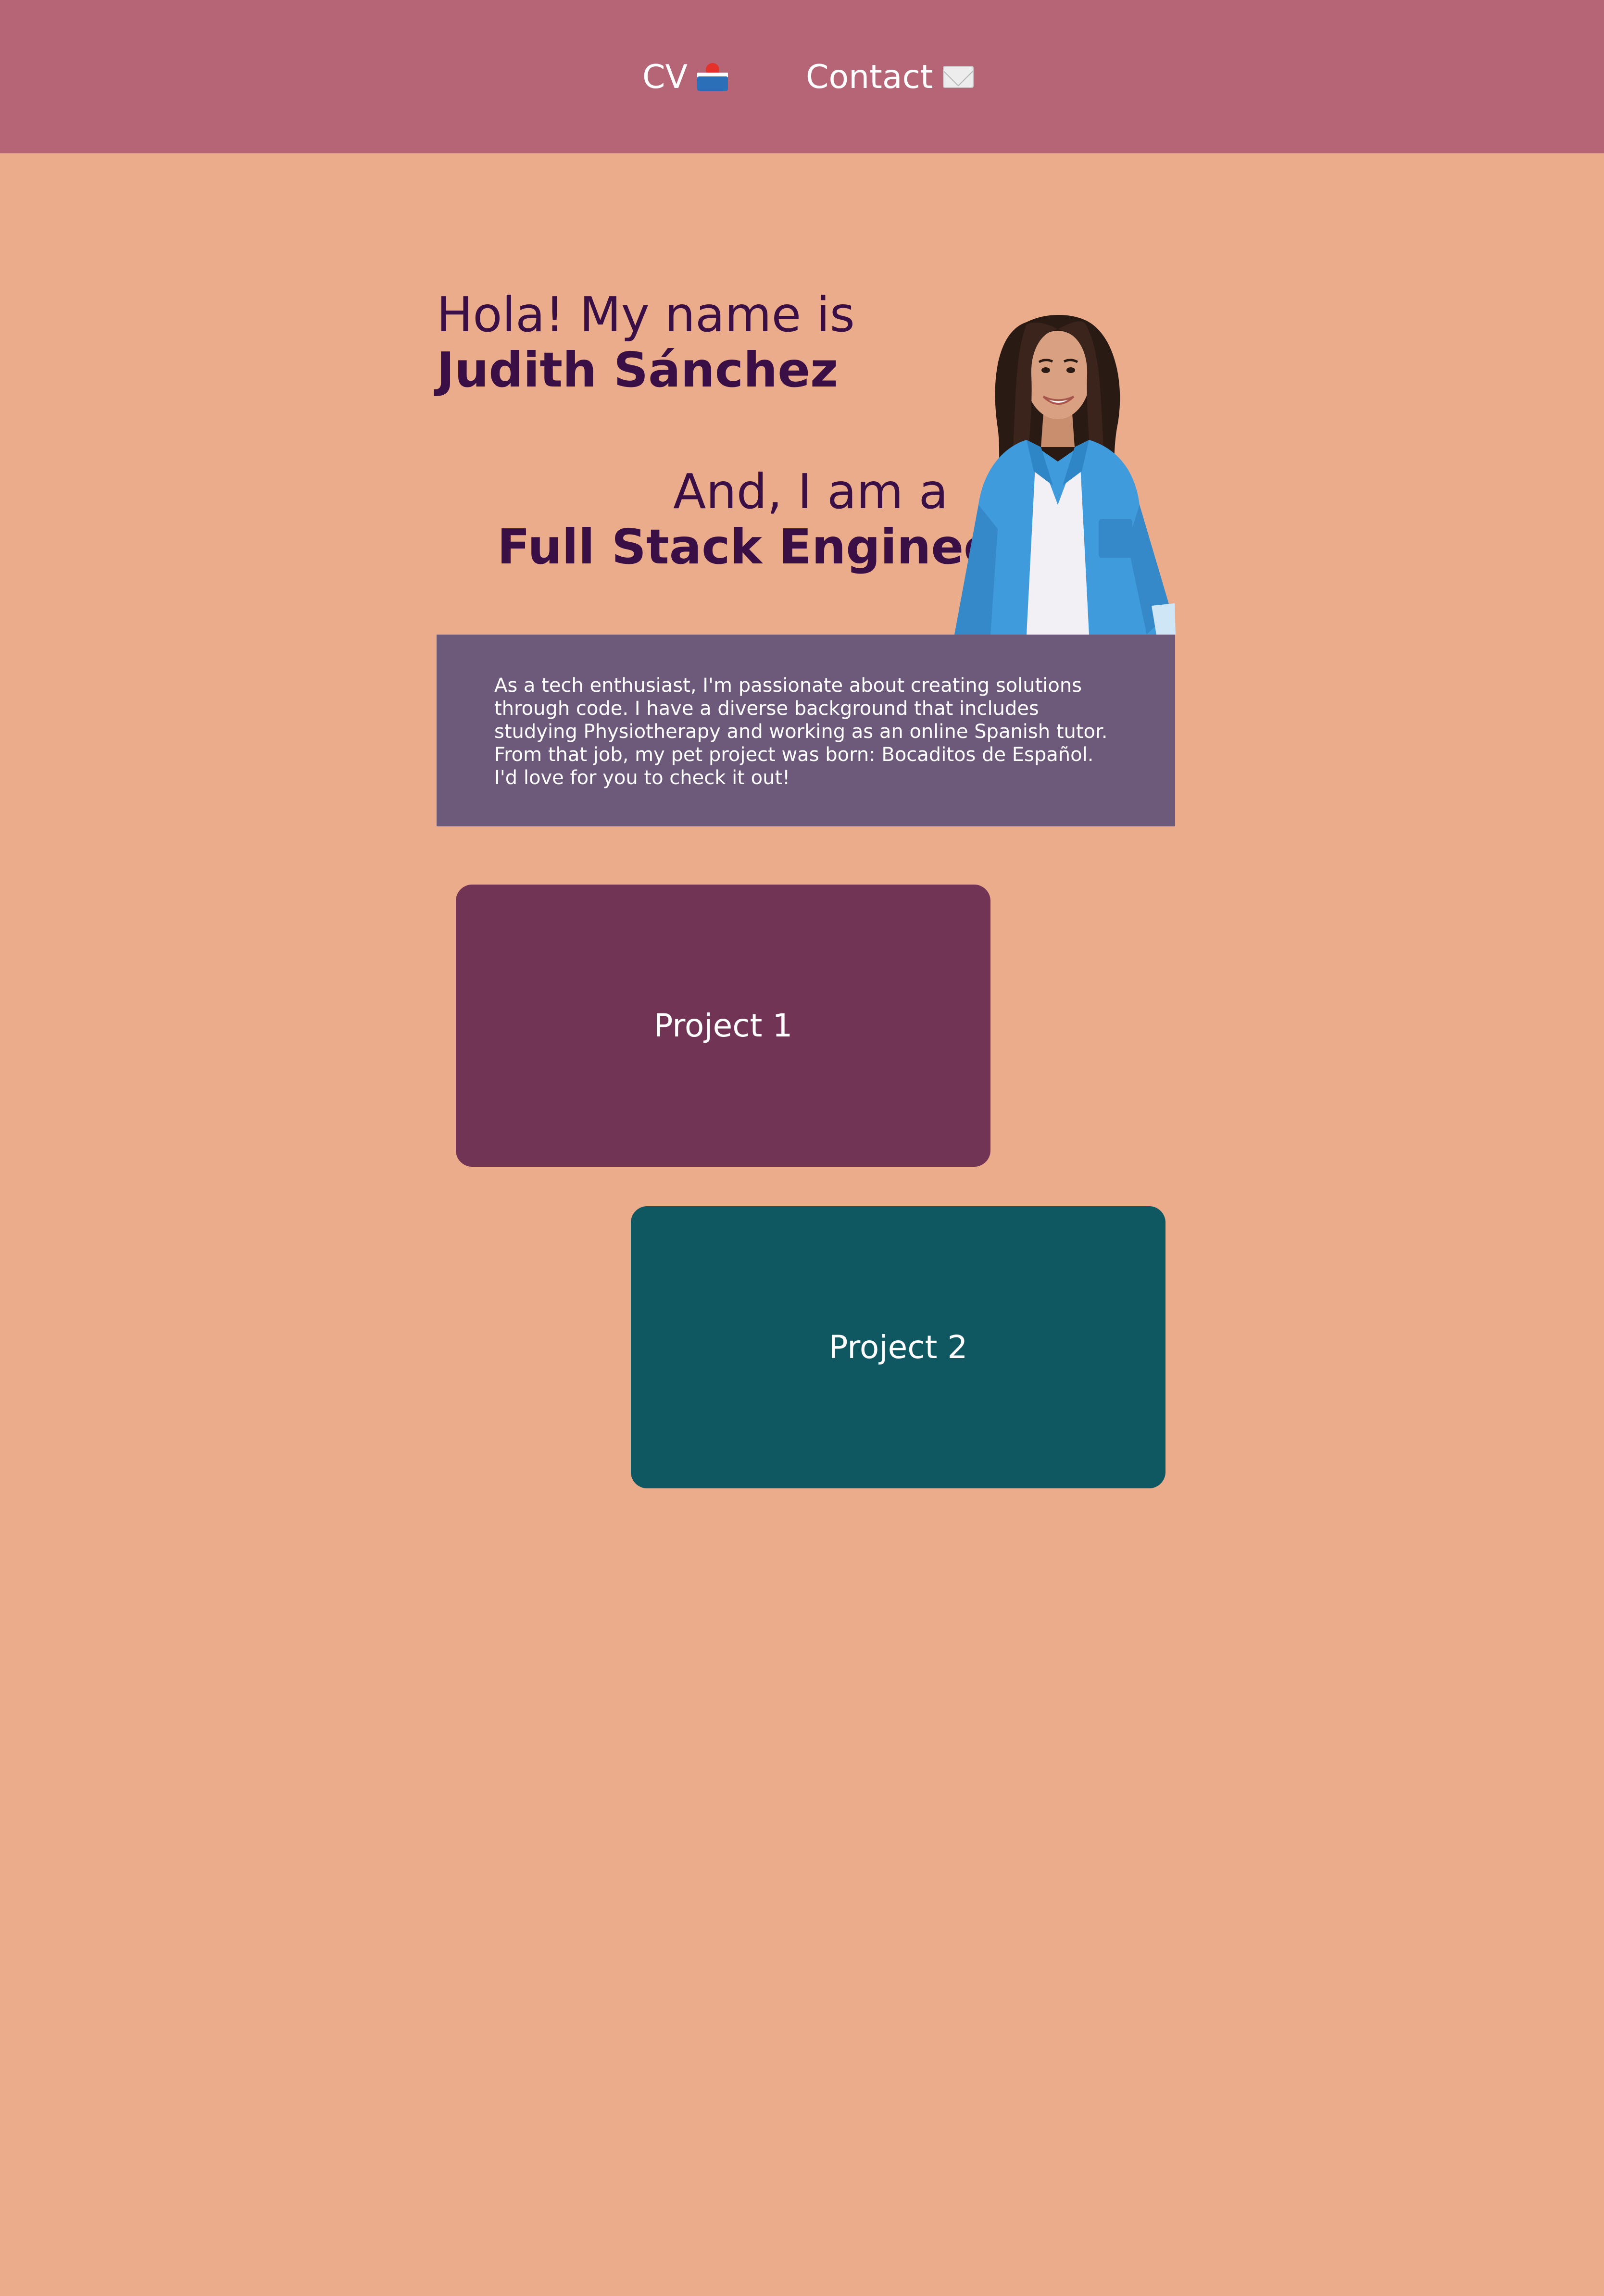 Image resolution: width=1604 pixels, height=2296 pixels. What do you see at coordinates (958, 77) in the screenshot?
I see `envelope-icon` at bounding box center [958, 77].